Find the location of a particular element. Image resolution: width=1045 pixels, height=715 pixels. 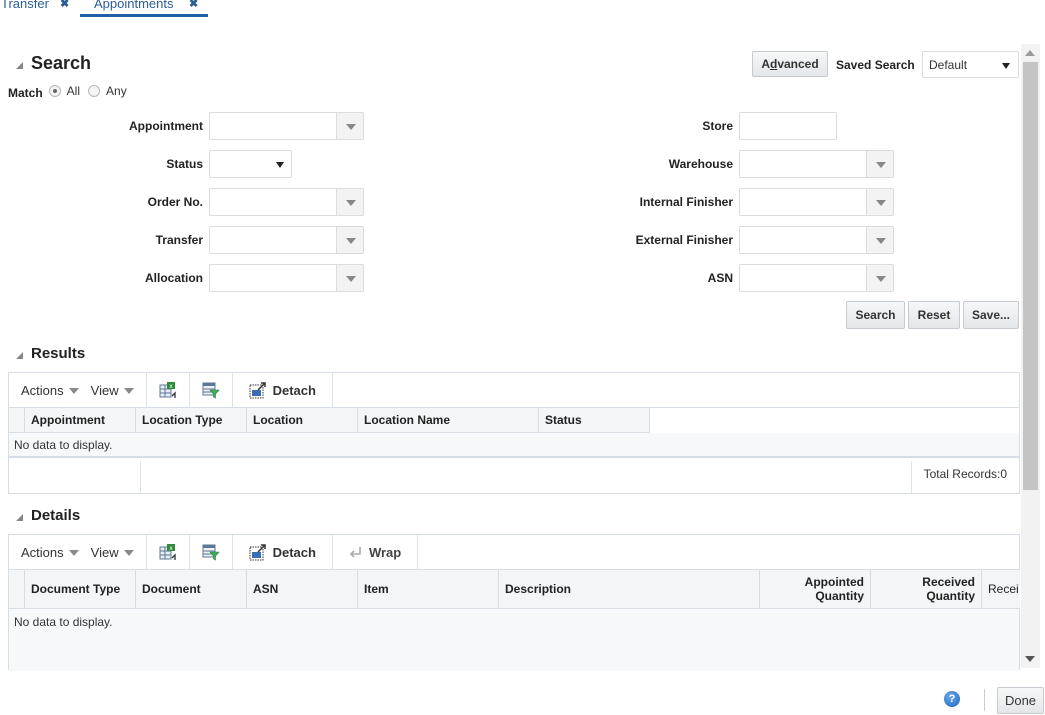

tab-label: Appointments is located at coordinates (134, 5).